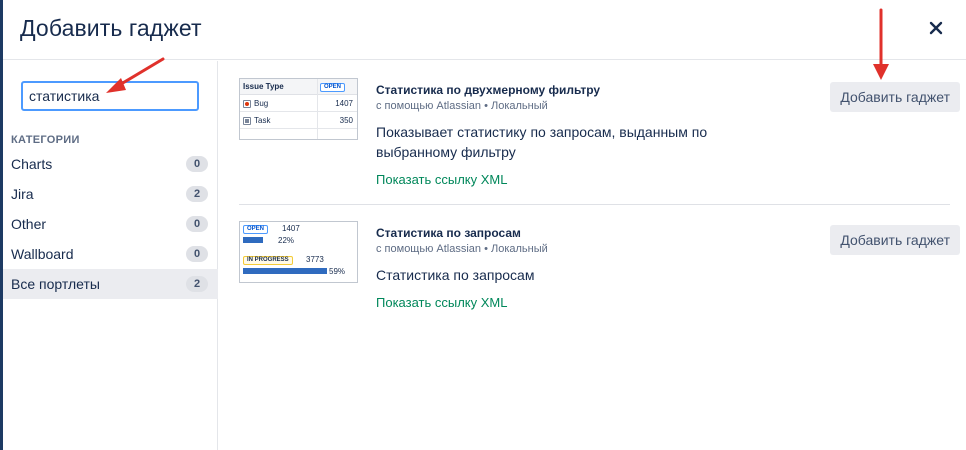 This screenshot has width=966, height=450. I want to click on gadget-description: Статистика по запросам, so click(455, 275).